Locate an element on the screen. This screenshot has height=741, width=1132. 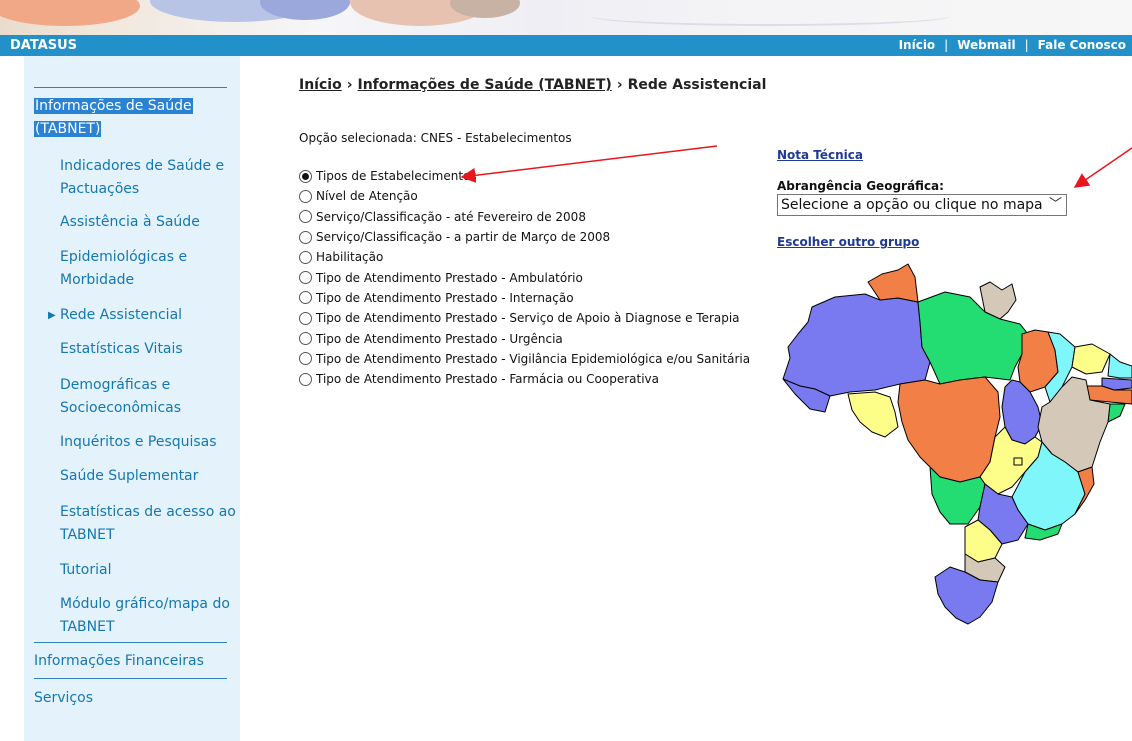
map-state-mt is located at coordinates (949, 429).